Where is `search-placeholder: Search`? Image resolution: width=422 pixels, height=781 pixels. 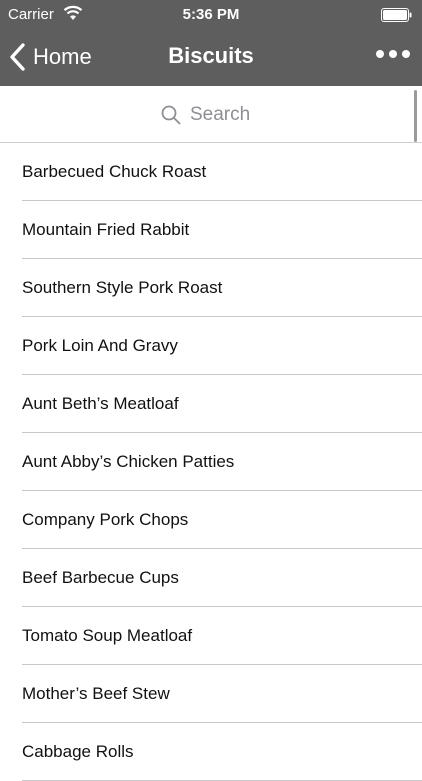 search-placeholder: Search is located at coordinates (220, 114).